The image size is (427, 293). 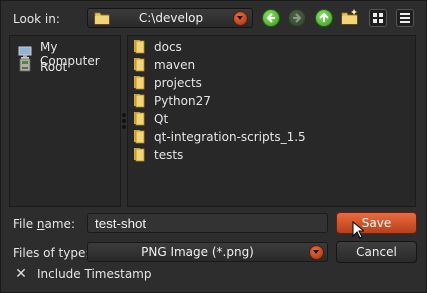 I want to click on list-item: tests, so click(x=157, y=155).